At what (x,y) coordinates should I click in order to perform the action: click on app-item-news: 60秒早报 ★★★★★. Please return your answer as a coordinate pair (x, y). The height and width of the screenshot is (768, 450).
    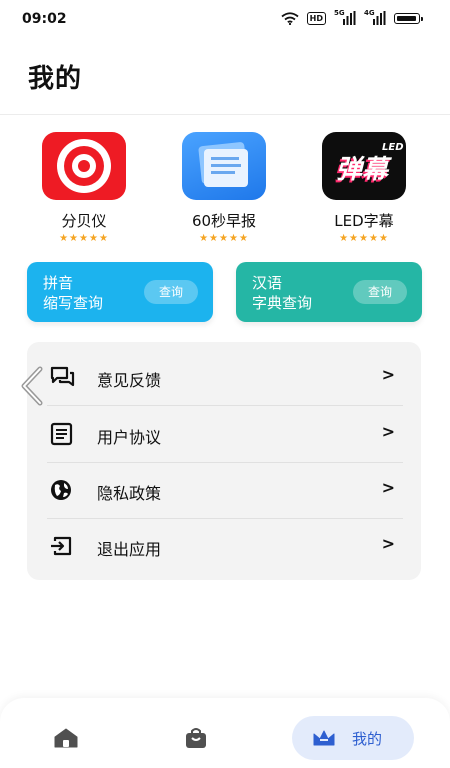
    Looking at the image, I should click on (224, 188).